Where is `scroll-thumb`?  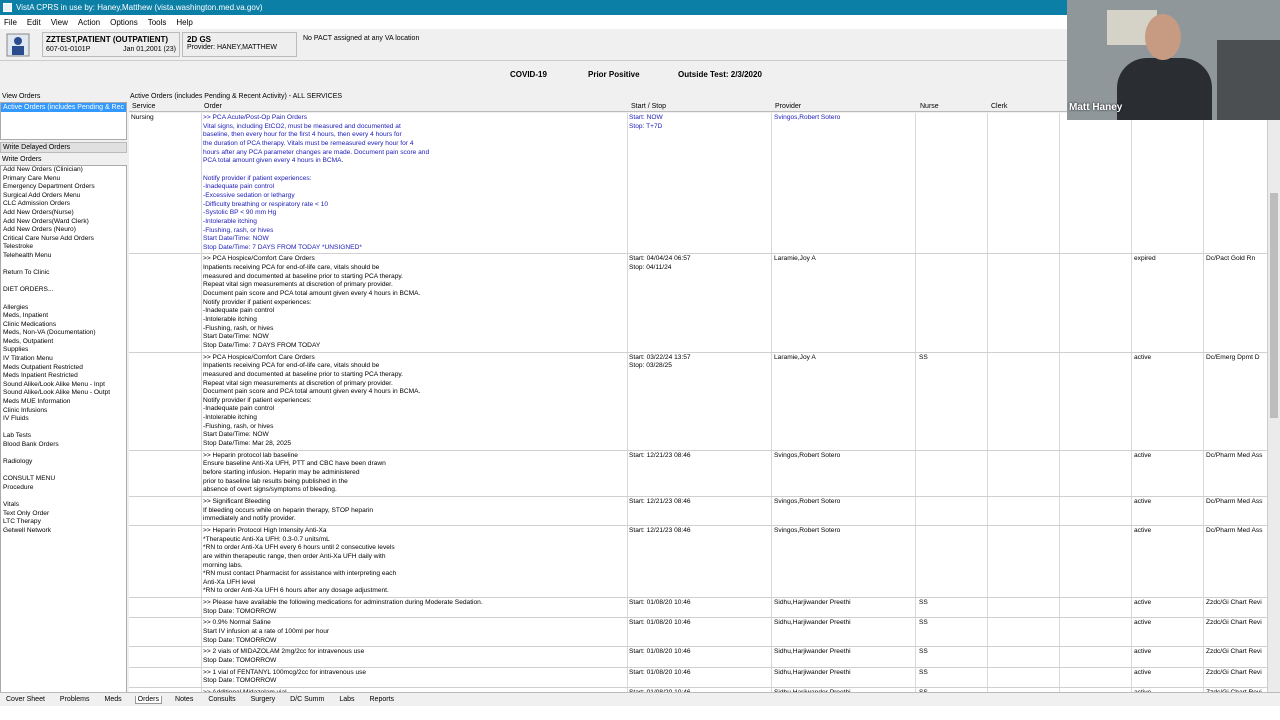
scroll-thumb is located at coordinates (1274, 305).